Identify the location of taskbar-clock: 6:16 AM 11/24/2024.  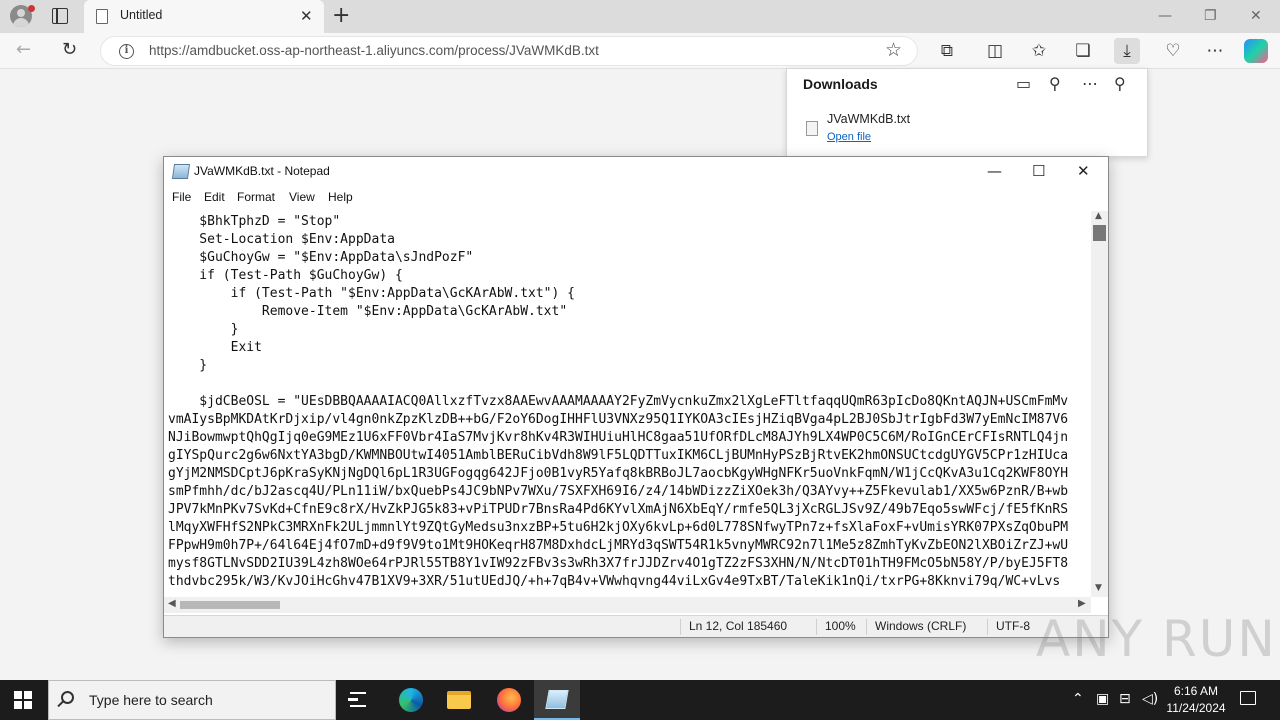
(1196, 700).